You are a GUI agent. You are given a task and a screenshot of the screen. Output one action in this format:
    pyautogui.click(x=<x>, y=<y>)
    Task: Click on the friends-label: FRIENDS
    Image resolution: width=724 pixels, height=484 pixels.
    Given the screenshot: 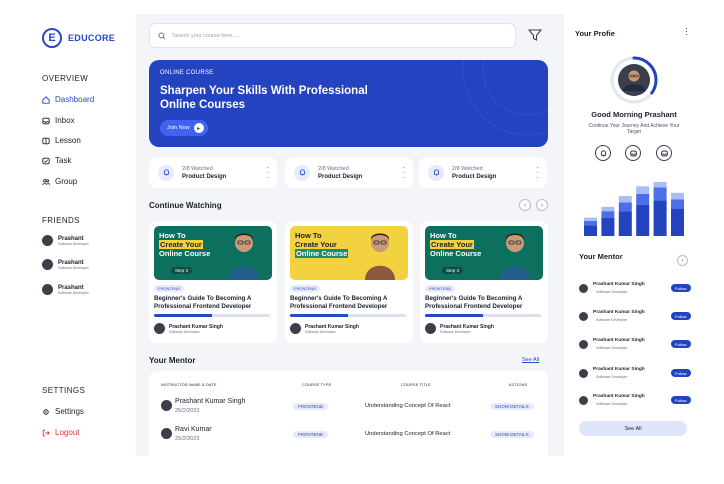 What is the action you would take?
    pyautogui.click(x=61, y=220)
    